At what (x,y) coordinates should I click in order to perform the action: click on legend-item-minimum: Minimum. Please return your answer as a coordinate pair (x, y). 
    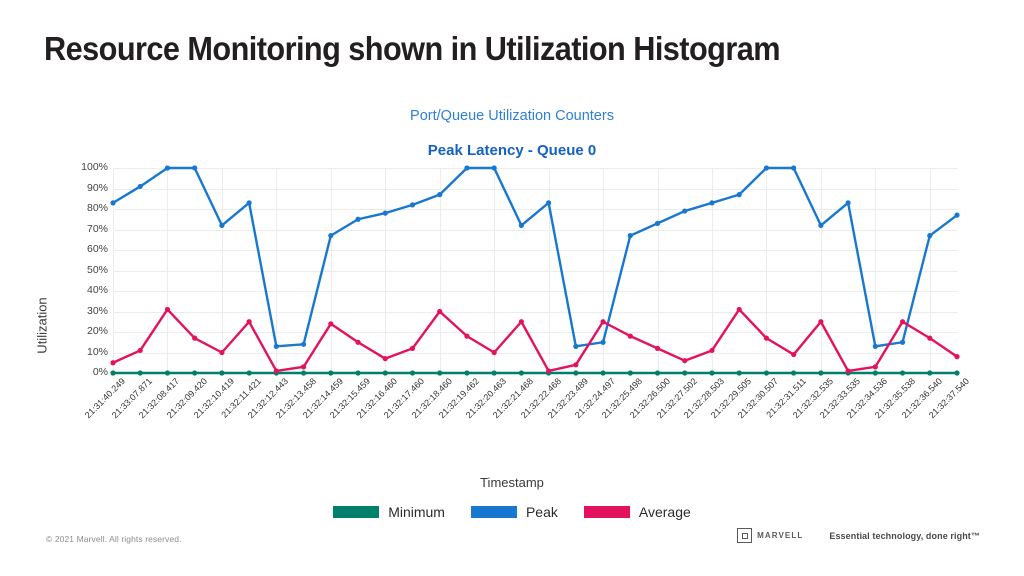
    Looking at the image, I should click on (389, 512).